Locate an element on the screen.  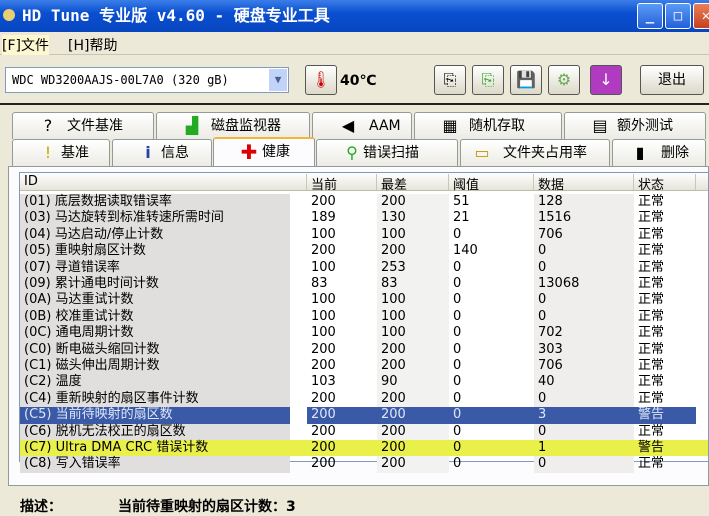
copy-button: ⎘ is located at coordinates (450, 80).